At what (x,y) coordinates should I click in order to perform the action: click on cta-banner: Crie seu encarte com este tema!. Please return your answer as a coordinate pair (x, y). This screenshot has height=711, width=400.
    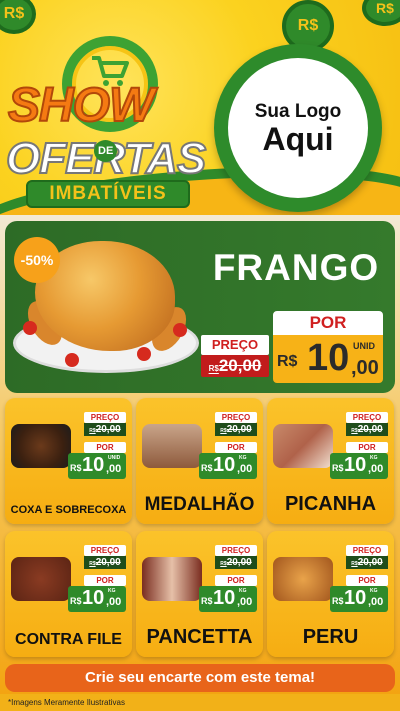
    Looking at the image, I should click on (200, 678).